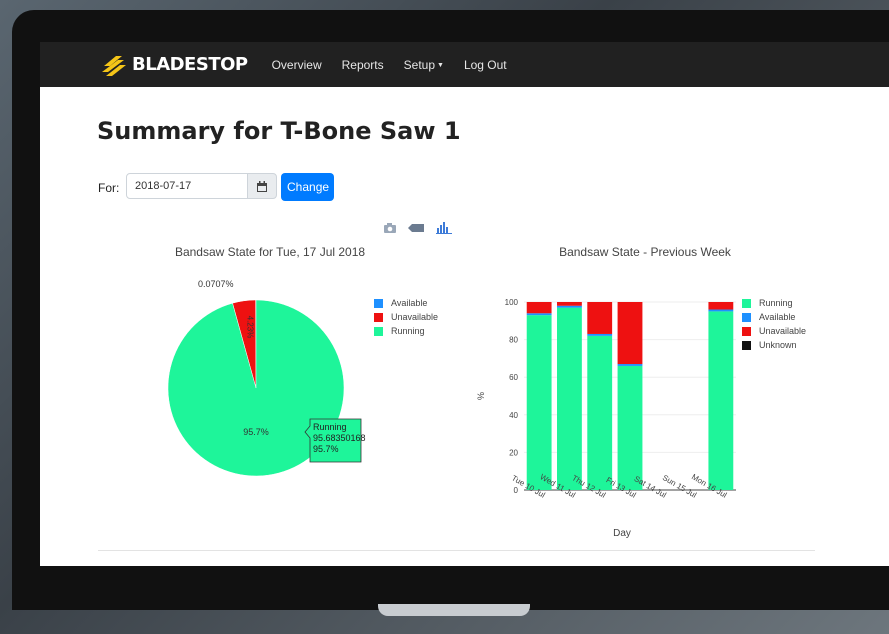  What do you see at coordinates (390, 228) in the screenshot?
I see `camera-icon` at bounding box center [390, 228].